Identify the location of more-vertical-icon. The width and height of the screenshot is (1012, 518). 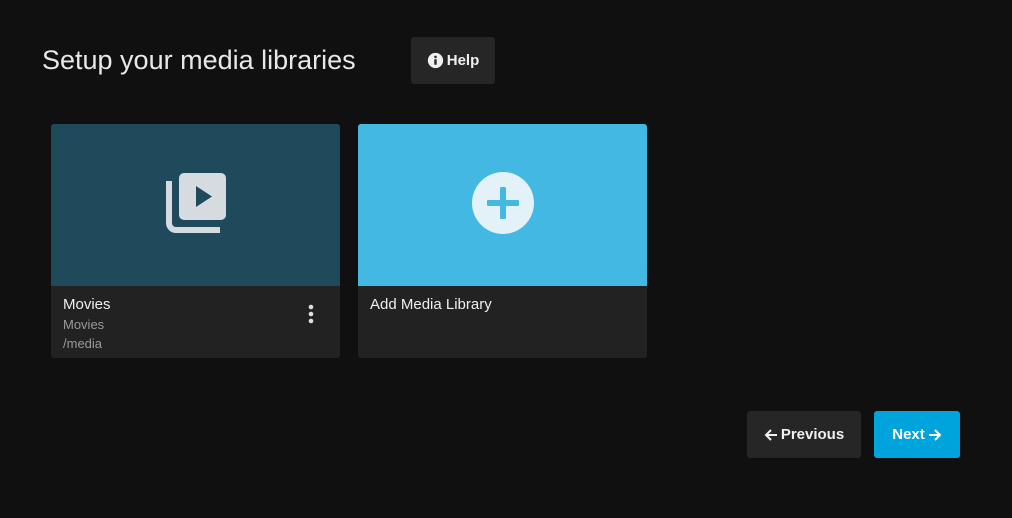
(311, 316).